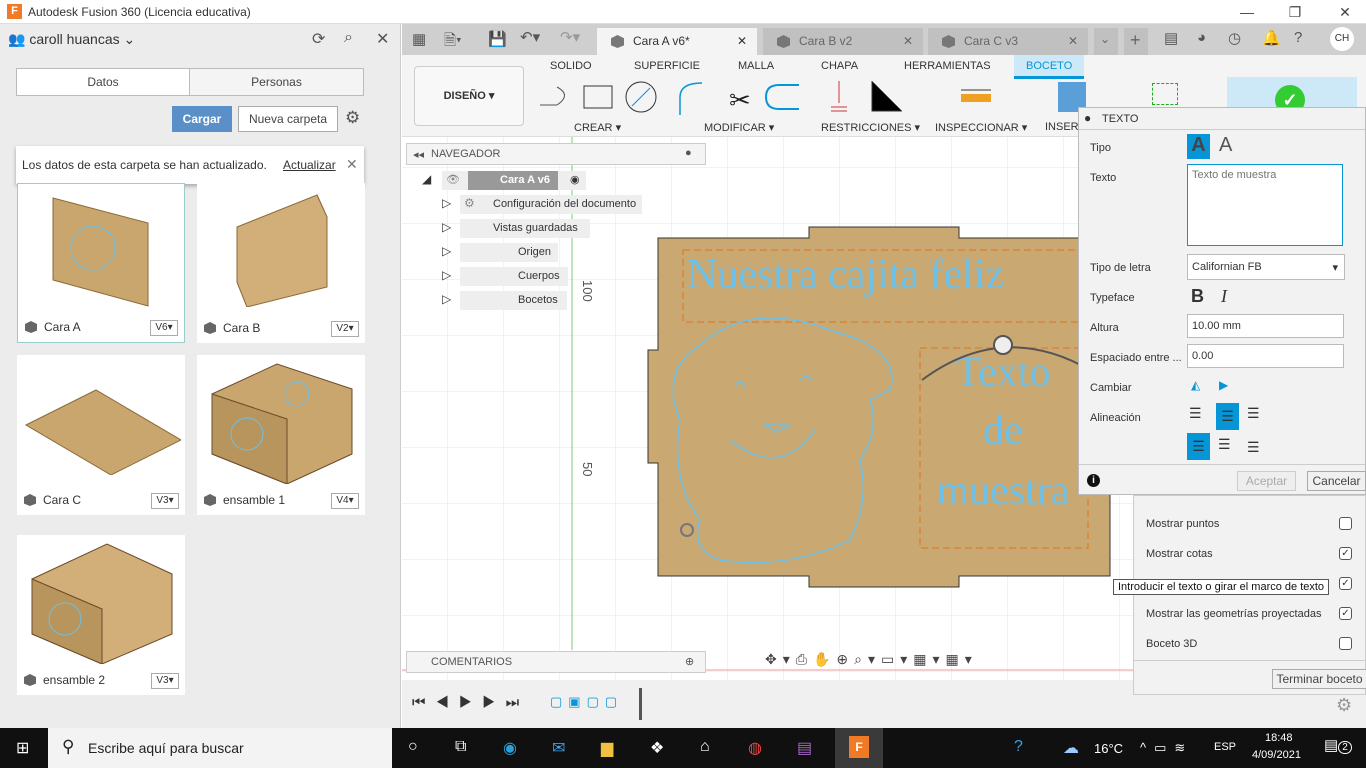 The width and height of the screenshot is (1366, 768). What do you see at coordinates (597, 127) in the screenshot?
I see `create-menu: CREAR ▾` at bounding box center [597, 127].